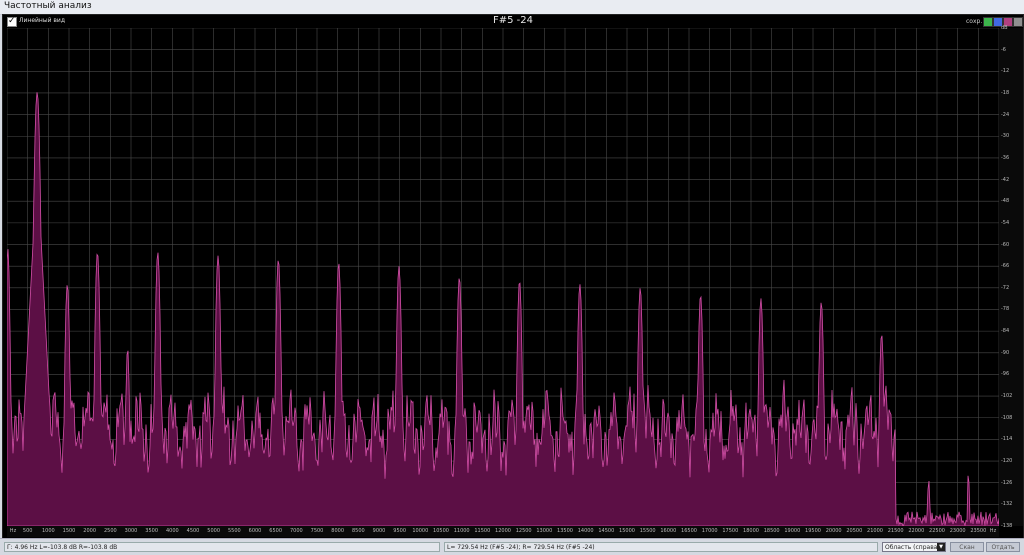 The width and height of the screenshot is (1024, 555). Describe the element at coordinates (255, 531) in the screenshot. I see `x-tick-label: 6000` at that location.